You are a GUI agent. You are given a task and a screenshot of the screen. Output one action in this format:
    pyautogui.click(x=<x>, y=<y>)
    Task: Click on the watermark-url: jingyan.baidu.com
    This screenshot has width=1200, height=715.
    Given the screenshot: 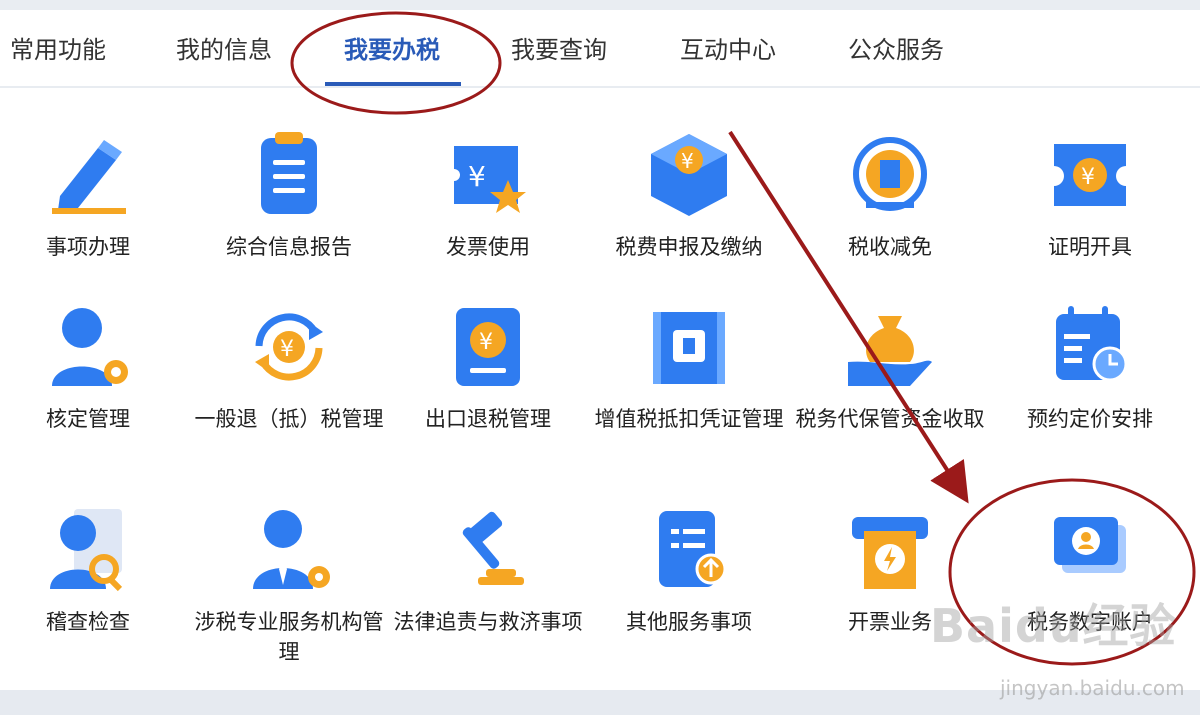 What is the action you would take?
    pyautogui.click(x=1092, y=688)
    